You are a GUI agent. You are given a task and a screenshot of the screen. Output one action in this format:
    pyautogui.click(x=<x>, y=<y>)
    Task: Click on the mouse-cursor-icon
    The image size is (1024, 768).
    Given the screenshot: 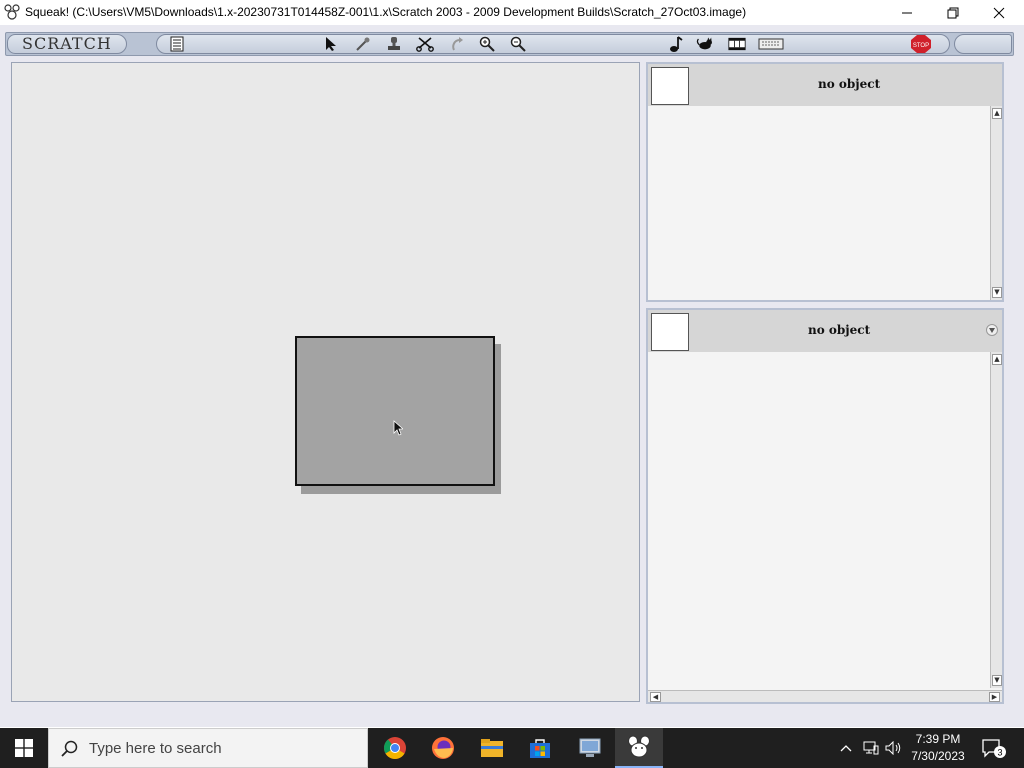 What is the action you would take?
    pyautogui.click(x=398, y=428)
    